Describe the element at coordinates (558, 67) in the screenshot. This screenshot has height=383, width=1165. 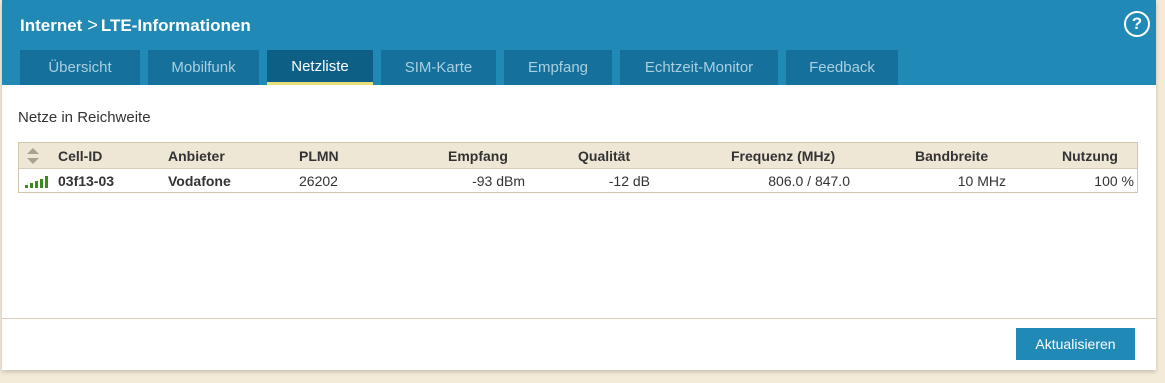
I see `tab-empfang: Empfang` at that location.